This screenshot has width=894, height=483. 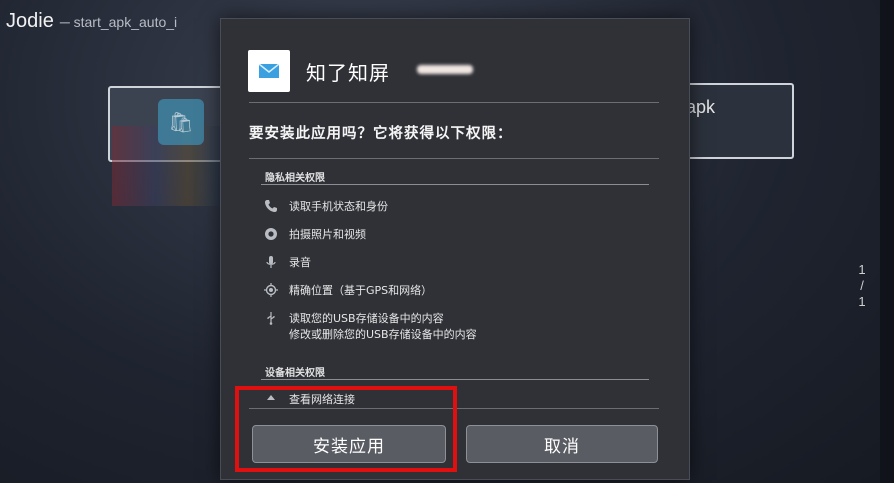 I want to click on window-title-text: Jodie, so click(x=30, y=21).